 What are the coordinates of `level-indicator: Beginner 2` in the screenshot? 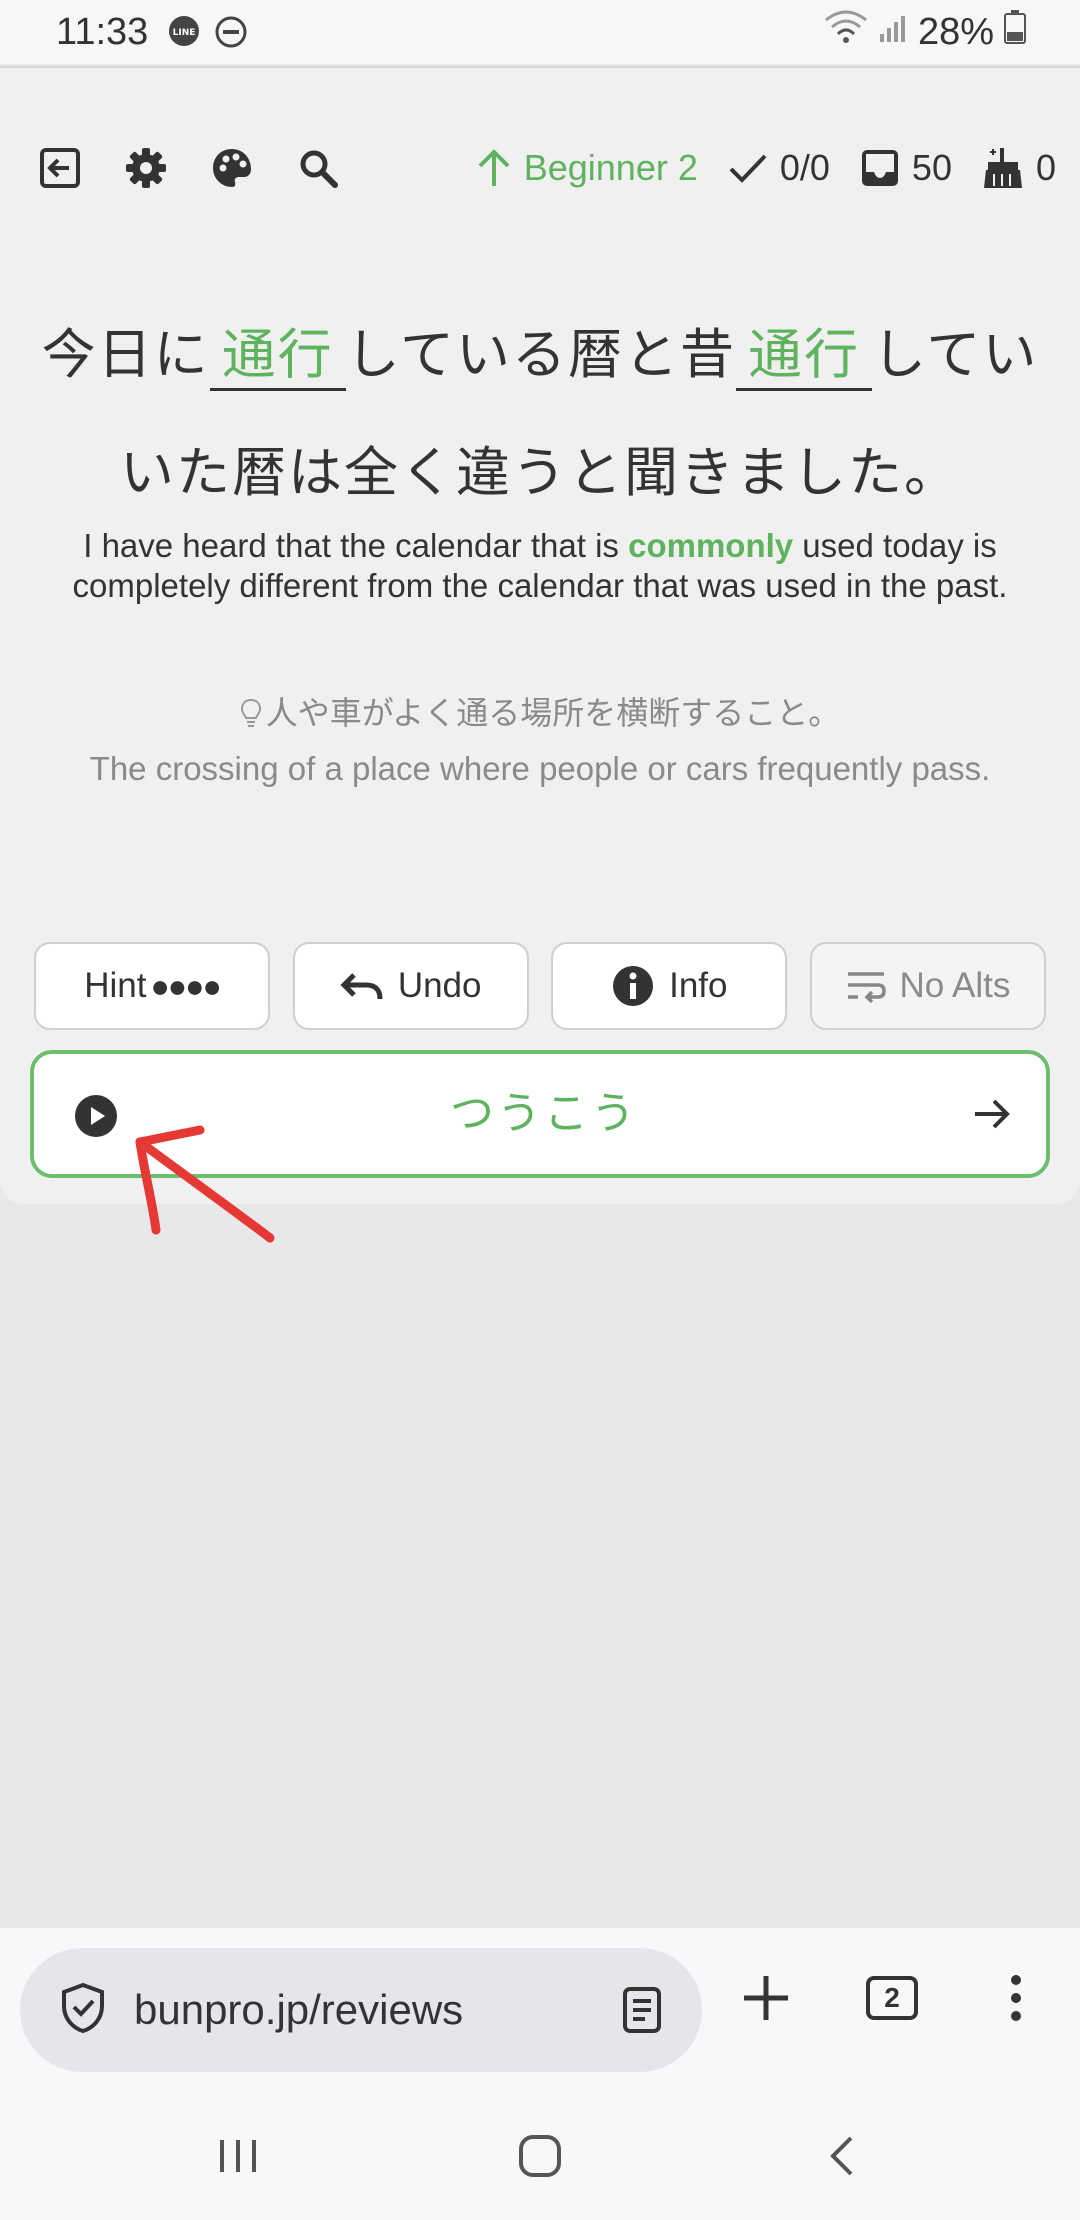 It's located at (587, 168).